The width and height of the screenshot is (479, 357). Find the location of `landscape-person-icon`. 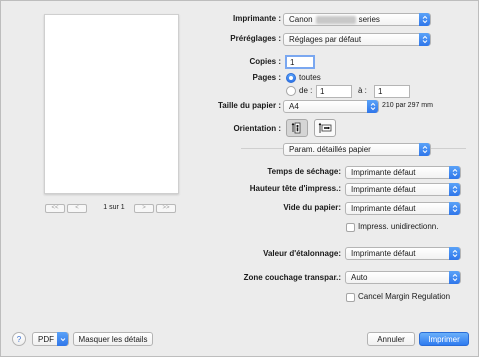

landscape-person-icon is located at coordinates (325, 127).